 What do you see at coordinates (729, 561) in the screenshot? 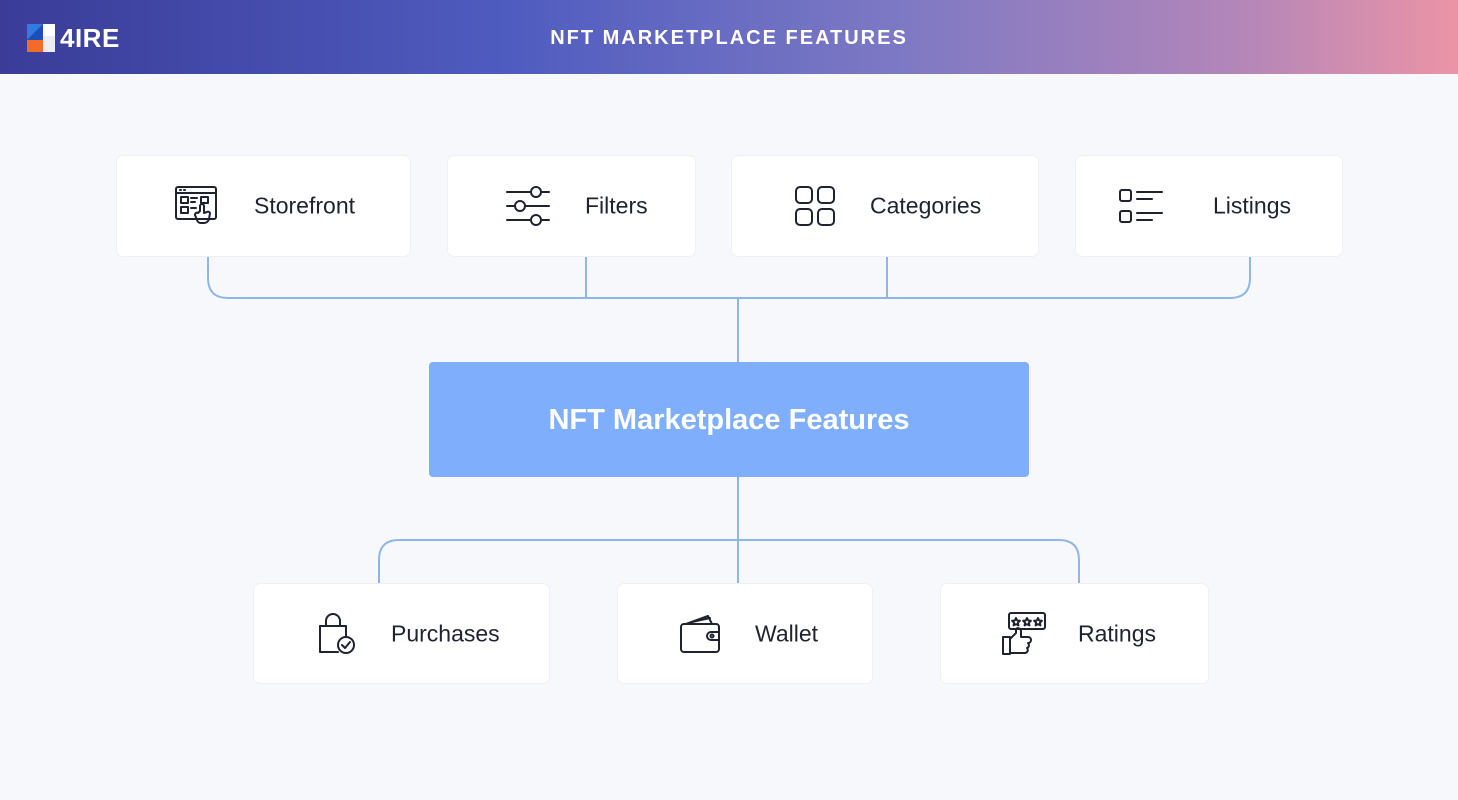
I see `connector-bottom-branch` at bounding box center [729, 561].